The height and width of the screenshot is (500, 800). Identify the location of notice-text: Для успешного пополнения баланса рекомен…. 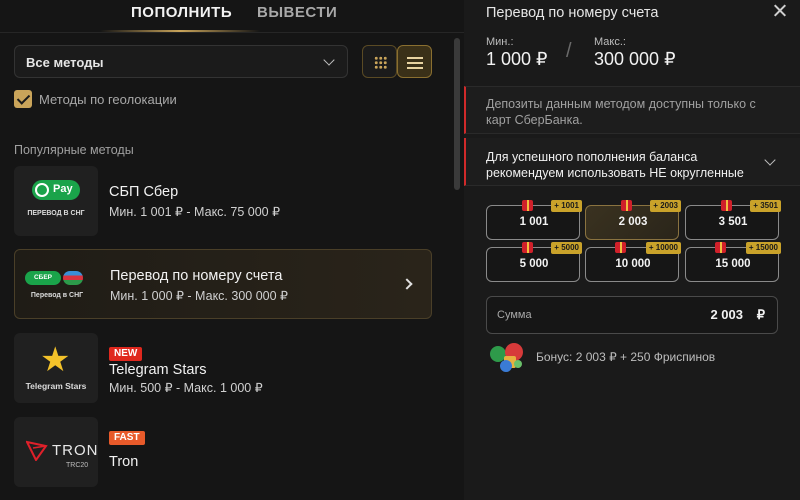
(615, 165).